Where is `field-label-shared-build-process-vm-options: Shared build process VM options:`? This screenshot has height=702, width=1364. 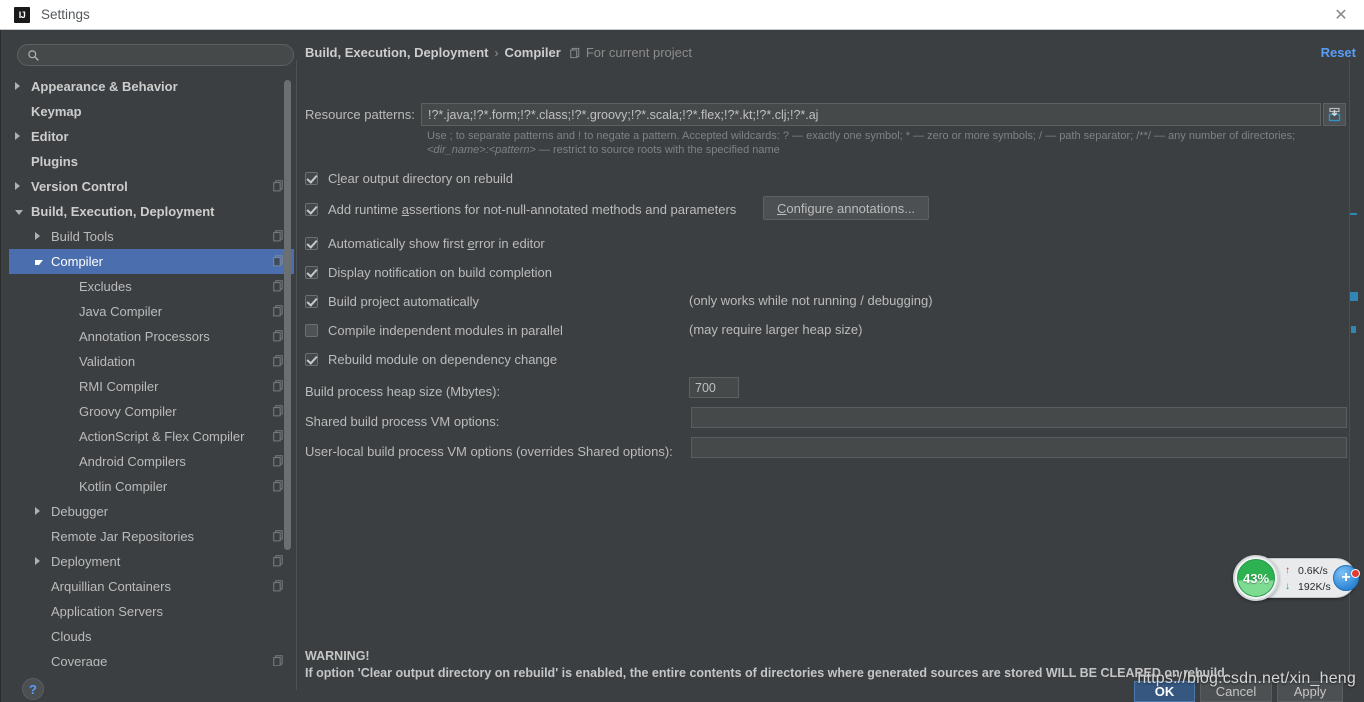
field-label-shared-build-process-vm-options: Shared build process VM options: is located at coordinates (402, 421).